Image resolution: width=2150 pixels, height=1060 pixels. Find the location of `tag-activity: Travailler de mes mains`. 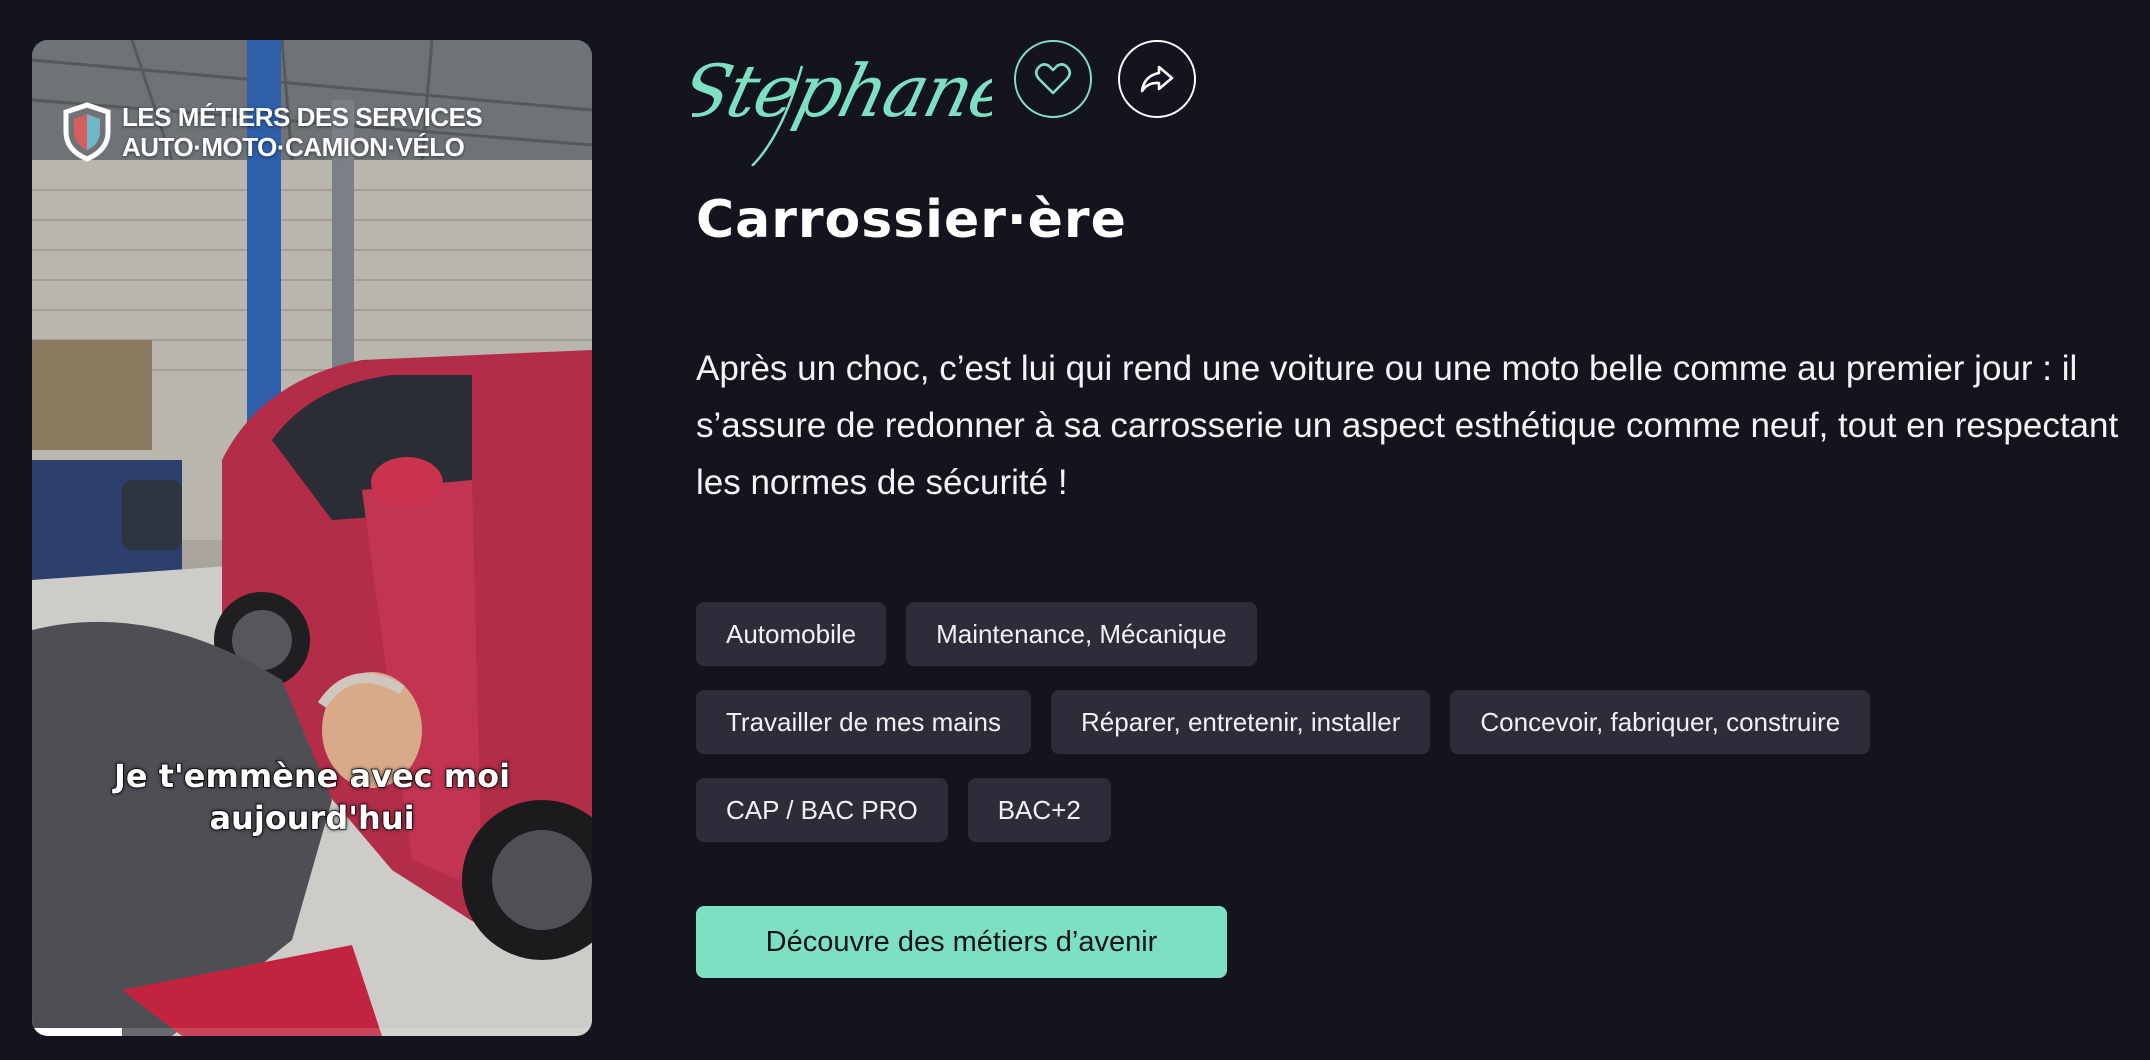

tag-activity: Travailler de mes mains is located at coordinates (864, 722).